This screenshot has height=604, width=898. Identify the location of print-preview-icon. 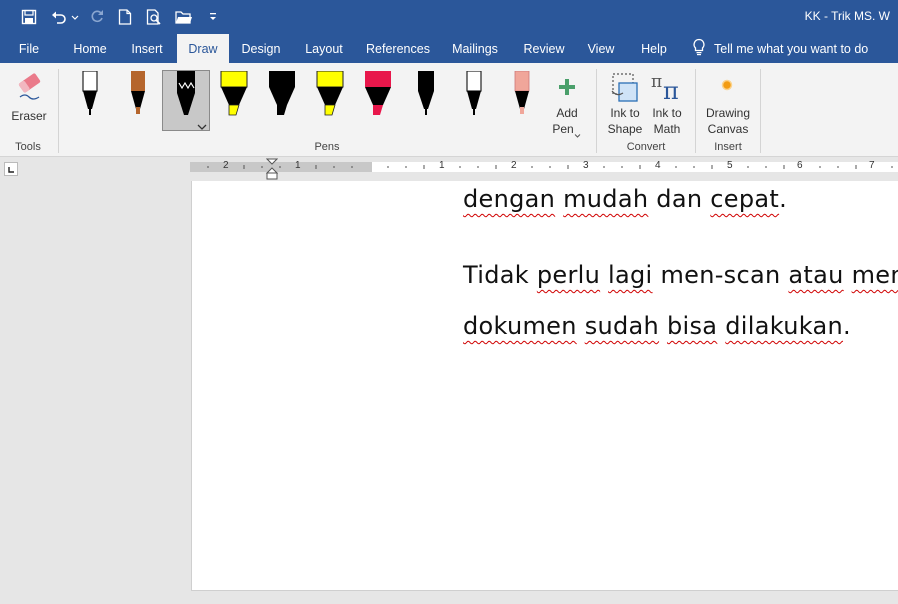
(154, 17).